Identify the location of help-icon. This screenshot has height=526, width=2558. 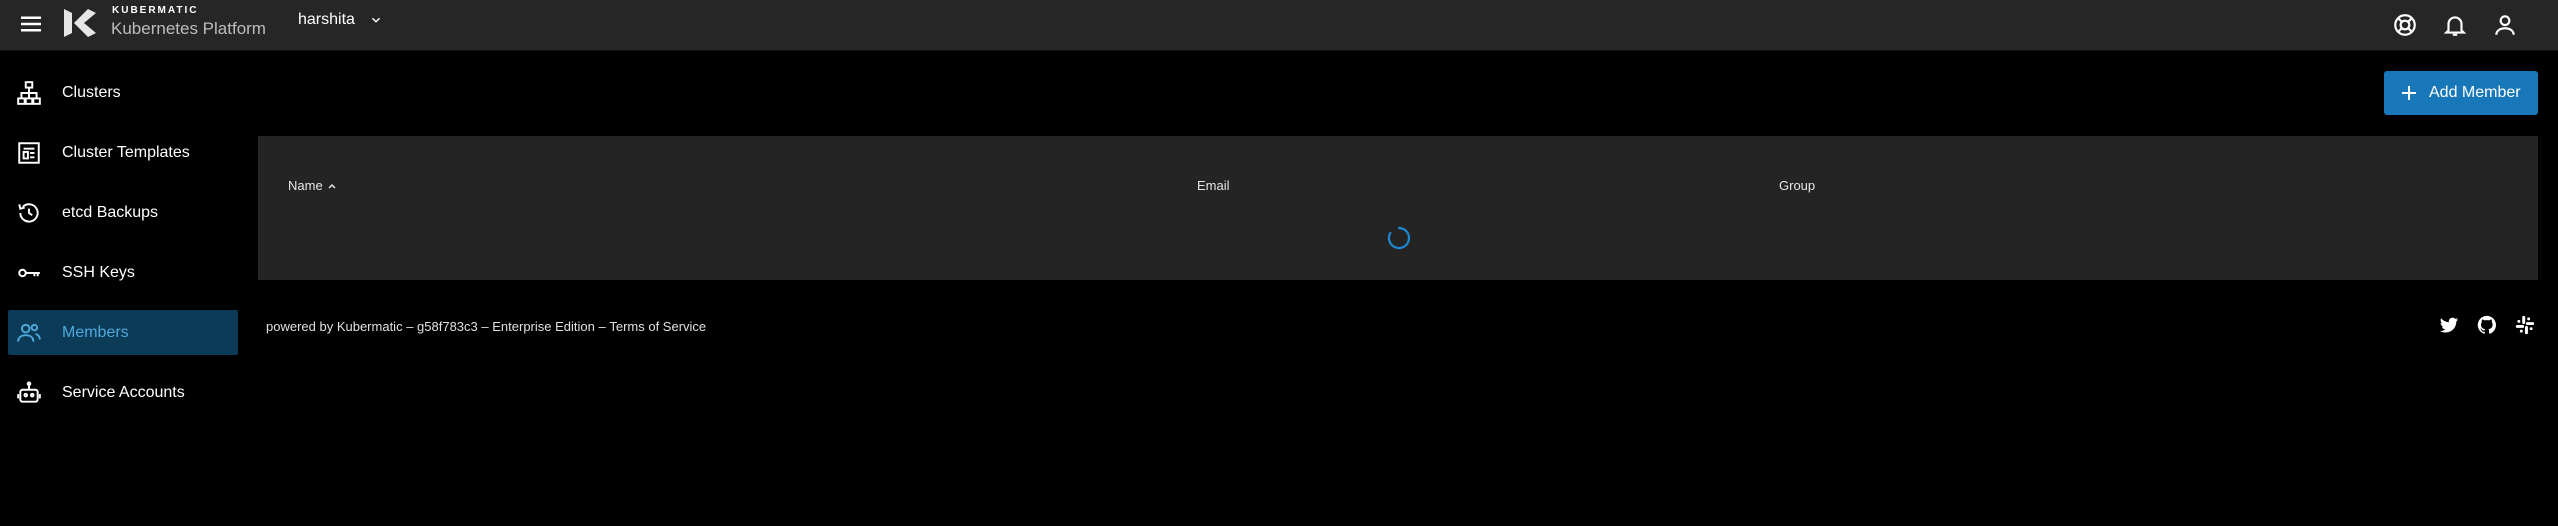
(2405, 25).